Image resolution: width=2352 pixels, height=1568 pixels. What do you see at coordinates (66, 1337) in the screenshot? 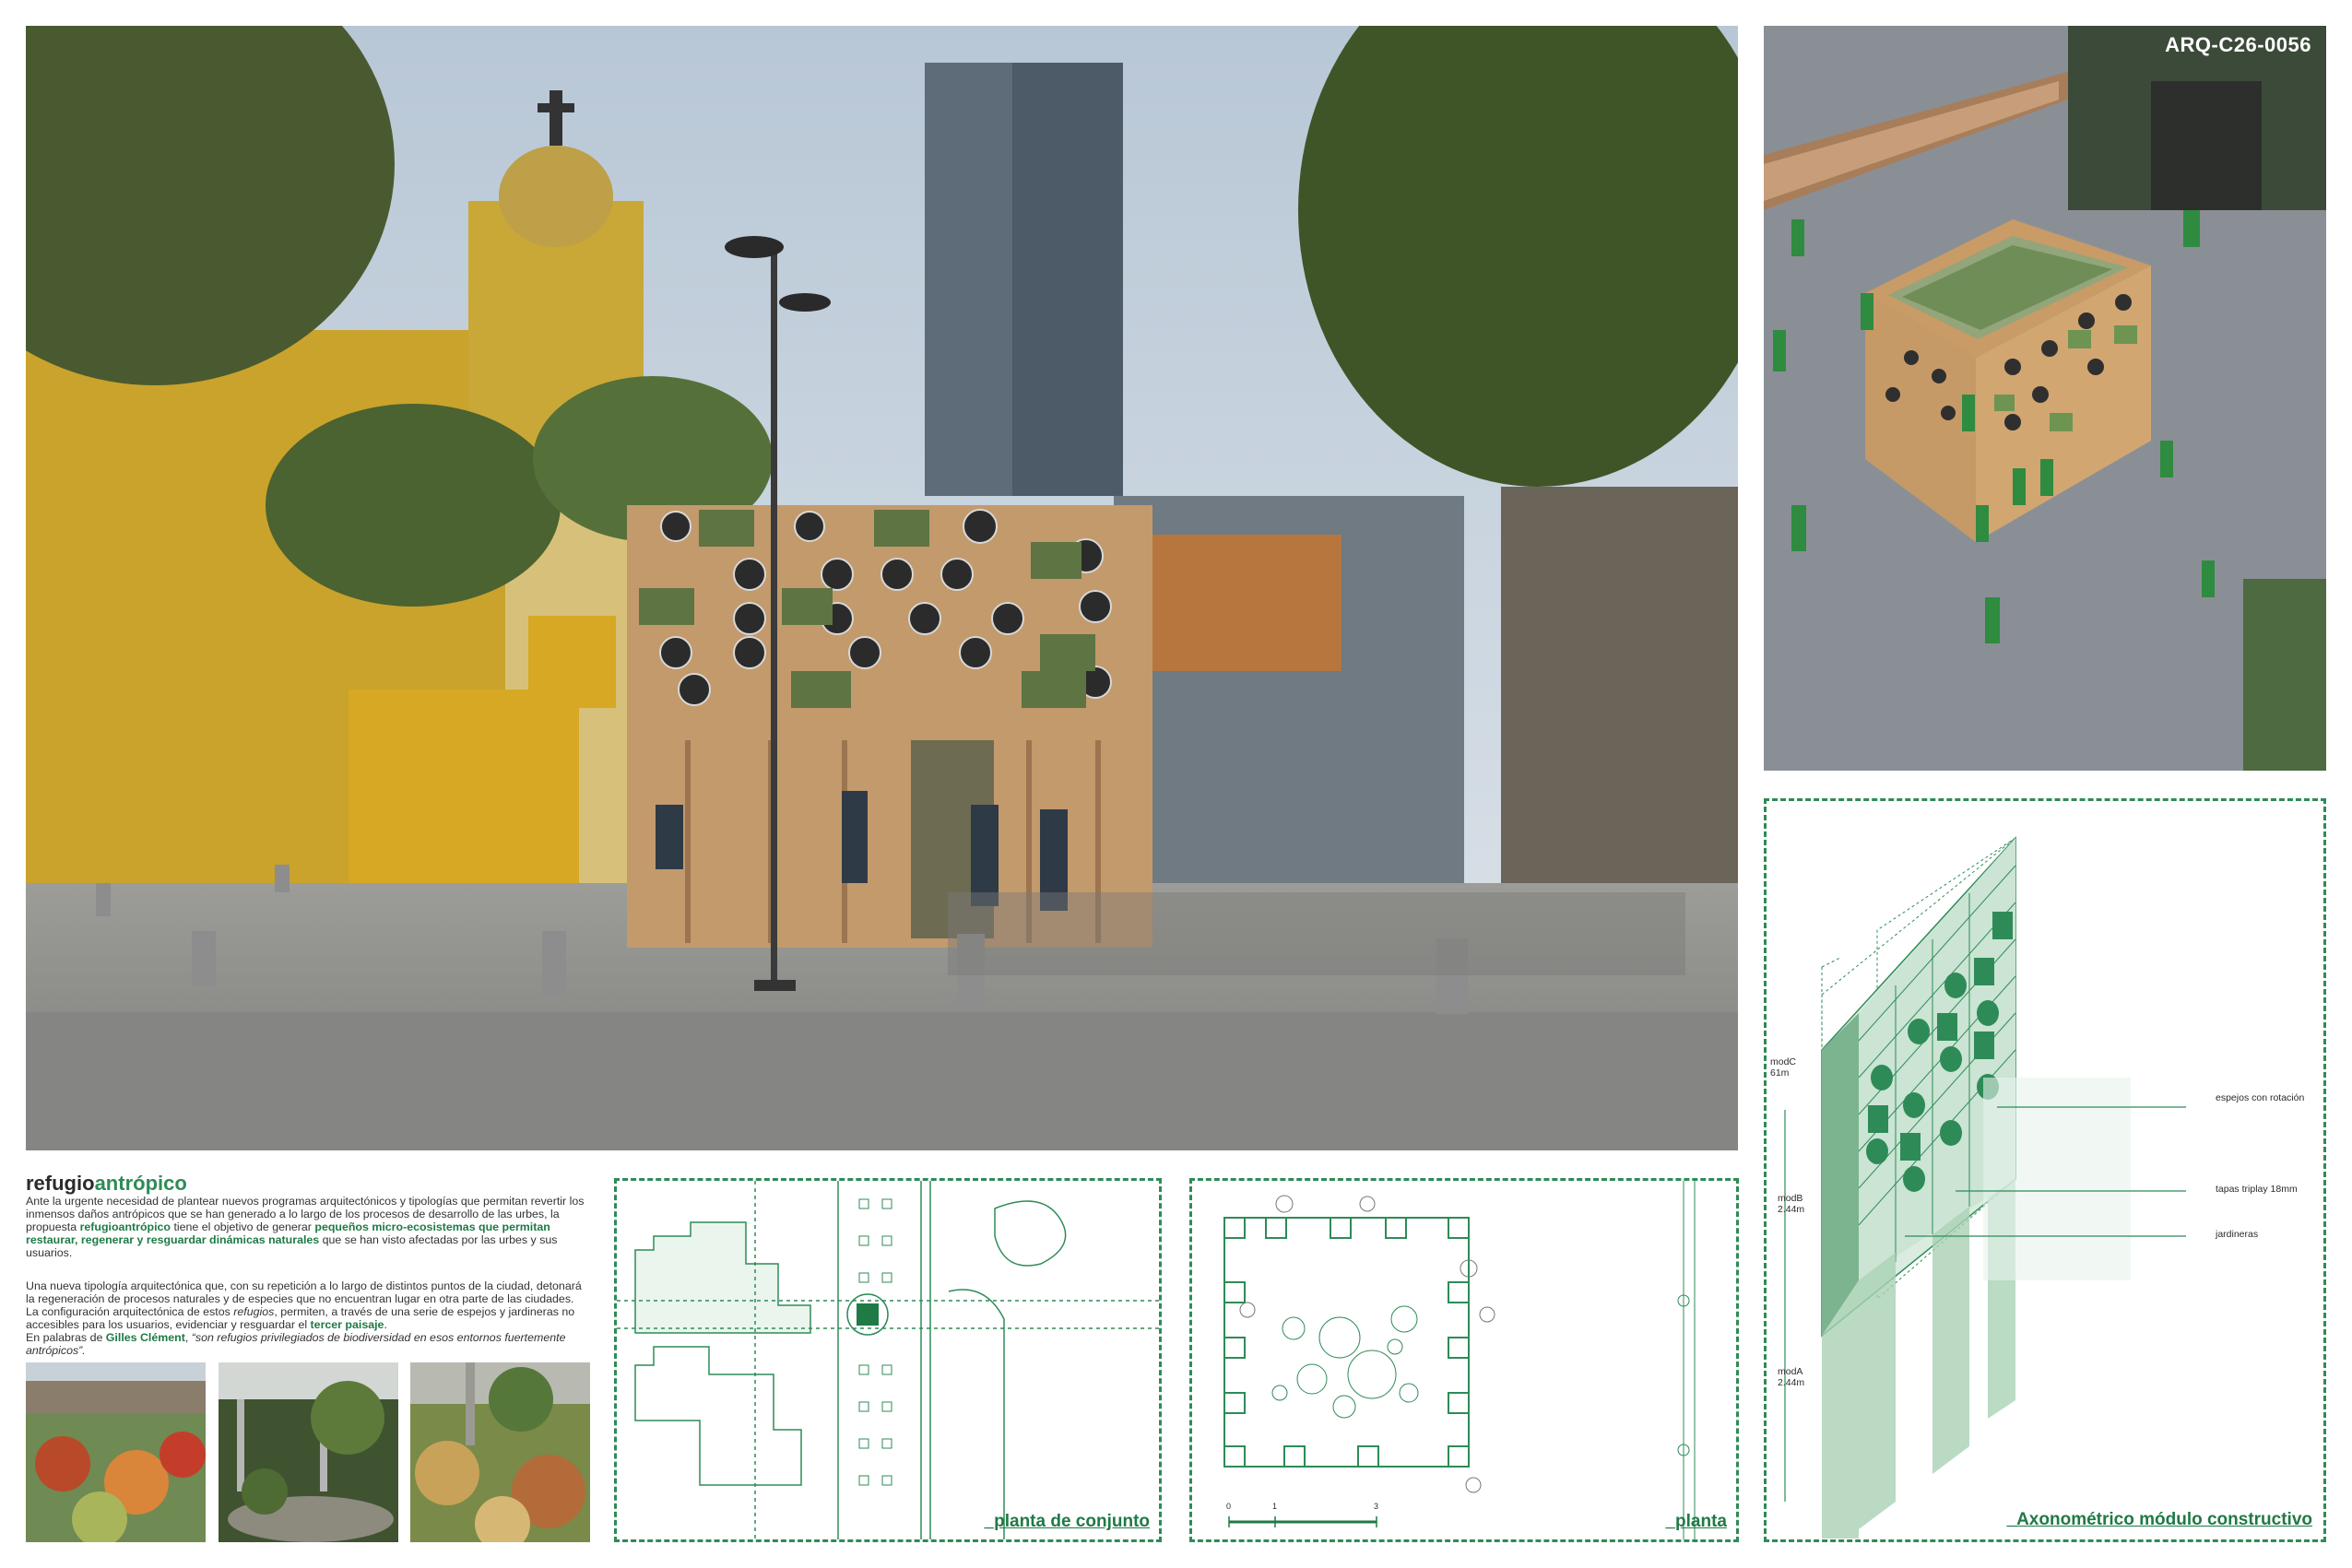
I see `p2-f: En palabras de` at bounding box center [66, 1337].